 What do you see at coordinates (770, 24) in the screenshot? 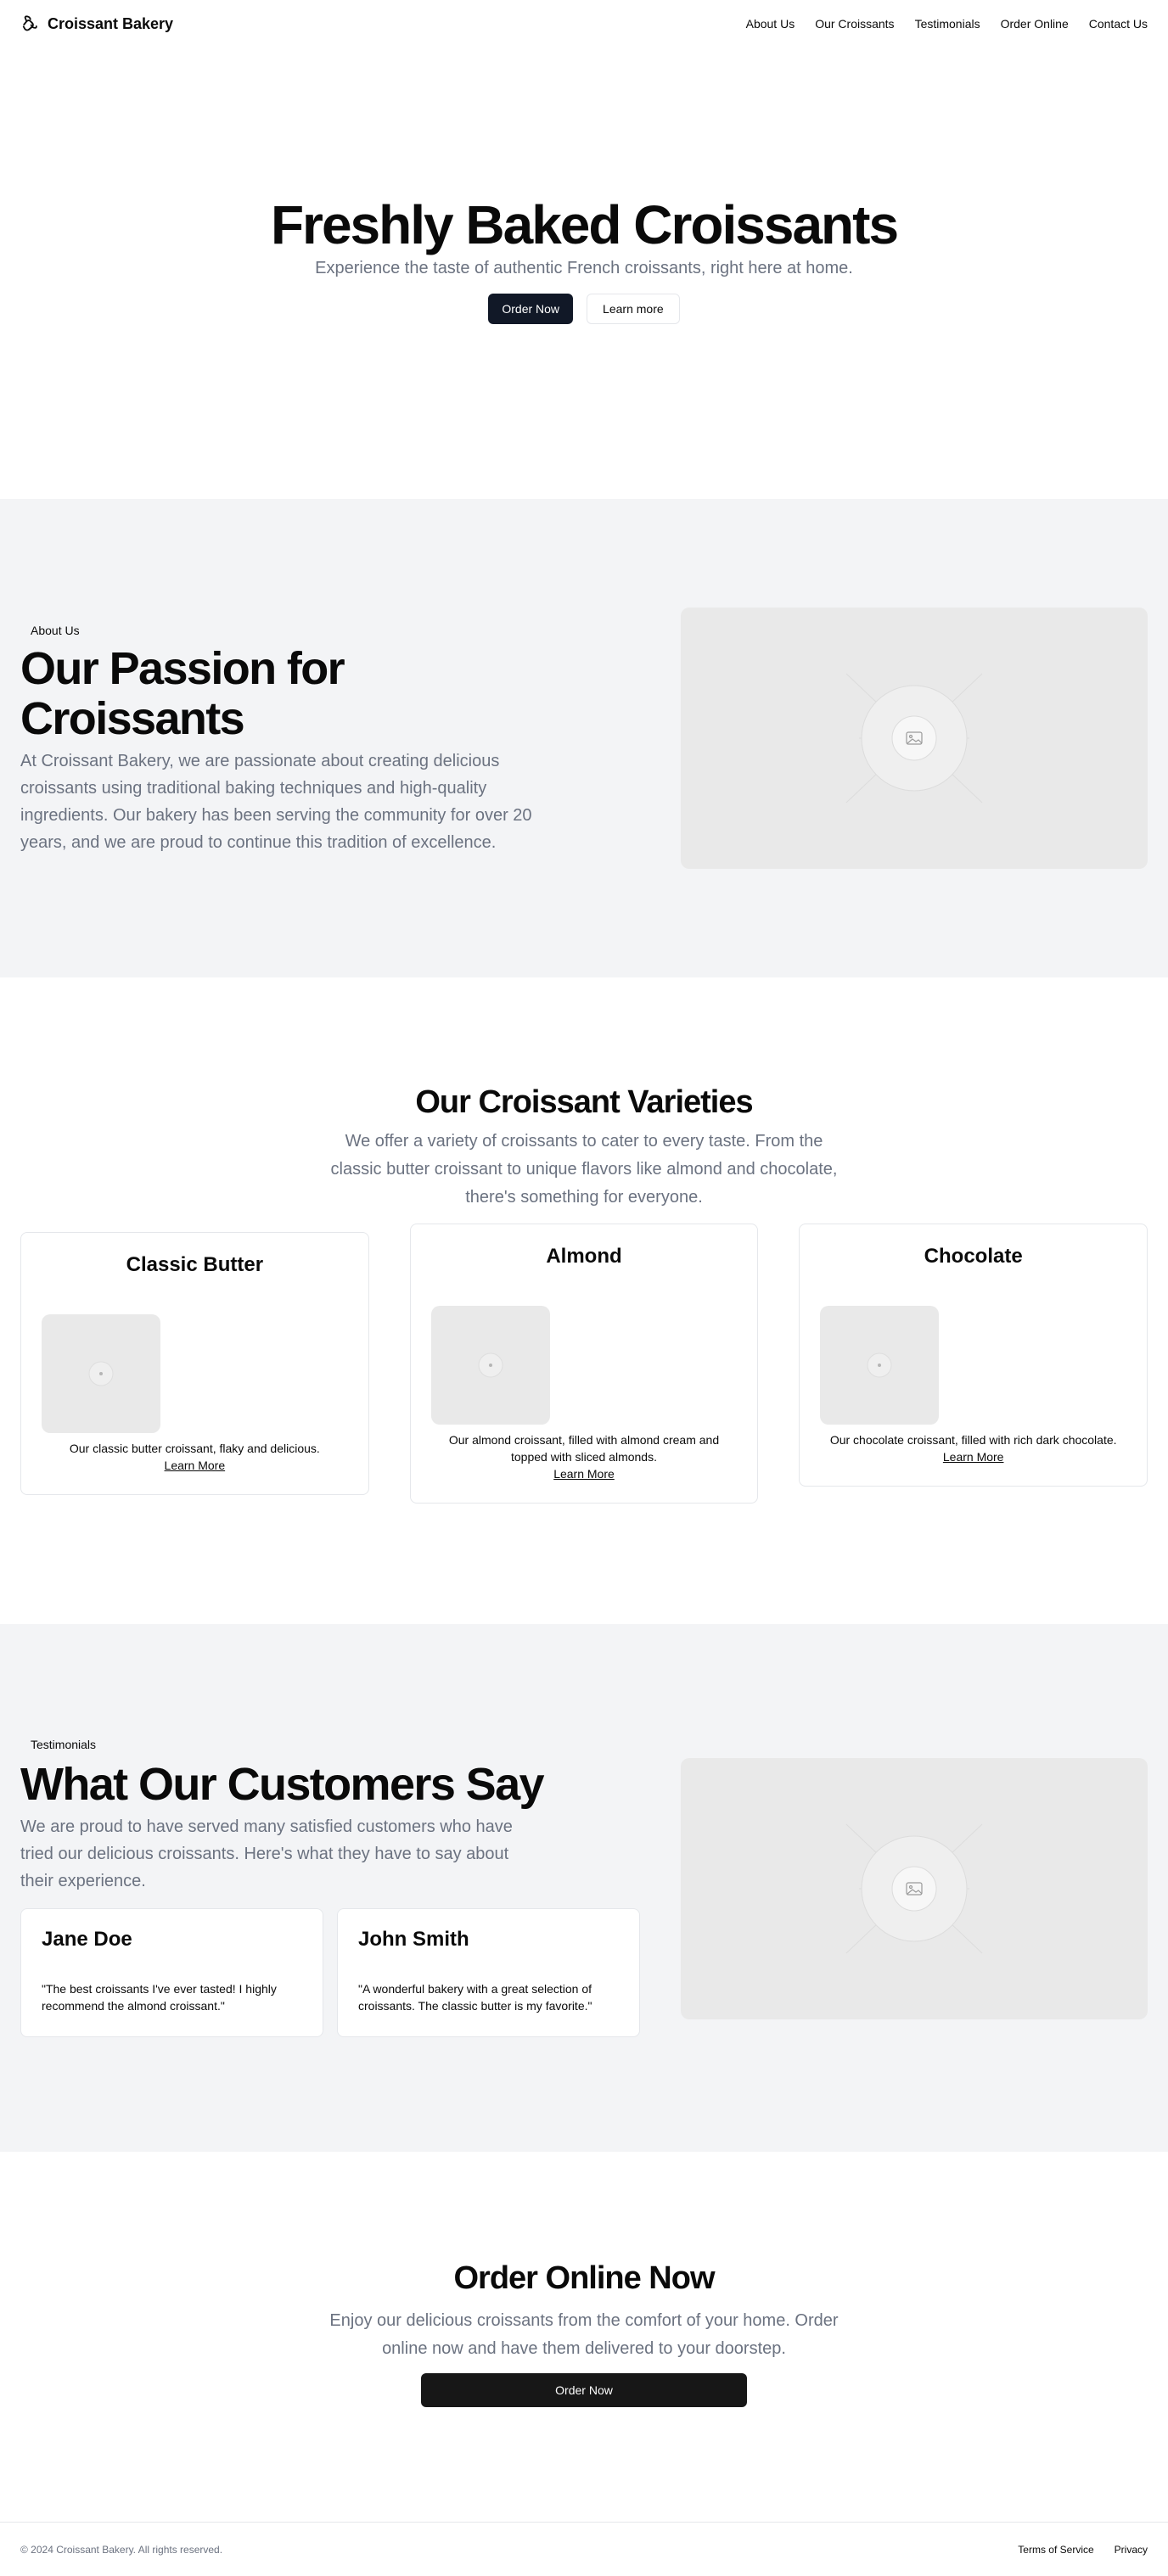
I see `nav-about-us: About Us` at bounding box center [770, 24].